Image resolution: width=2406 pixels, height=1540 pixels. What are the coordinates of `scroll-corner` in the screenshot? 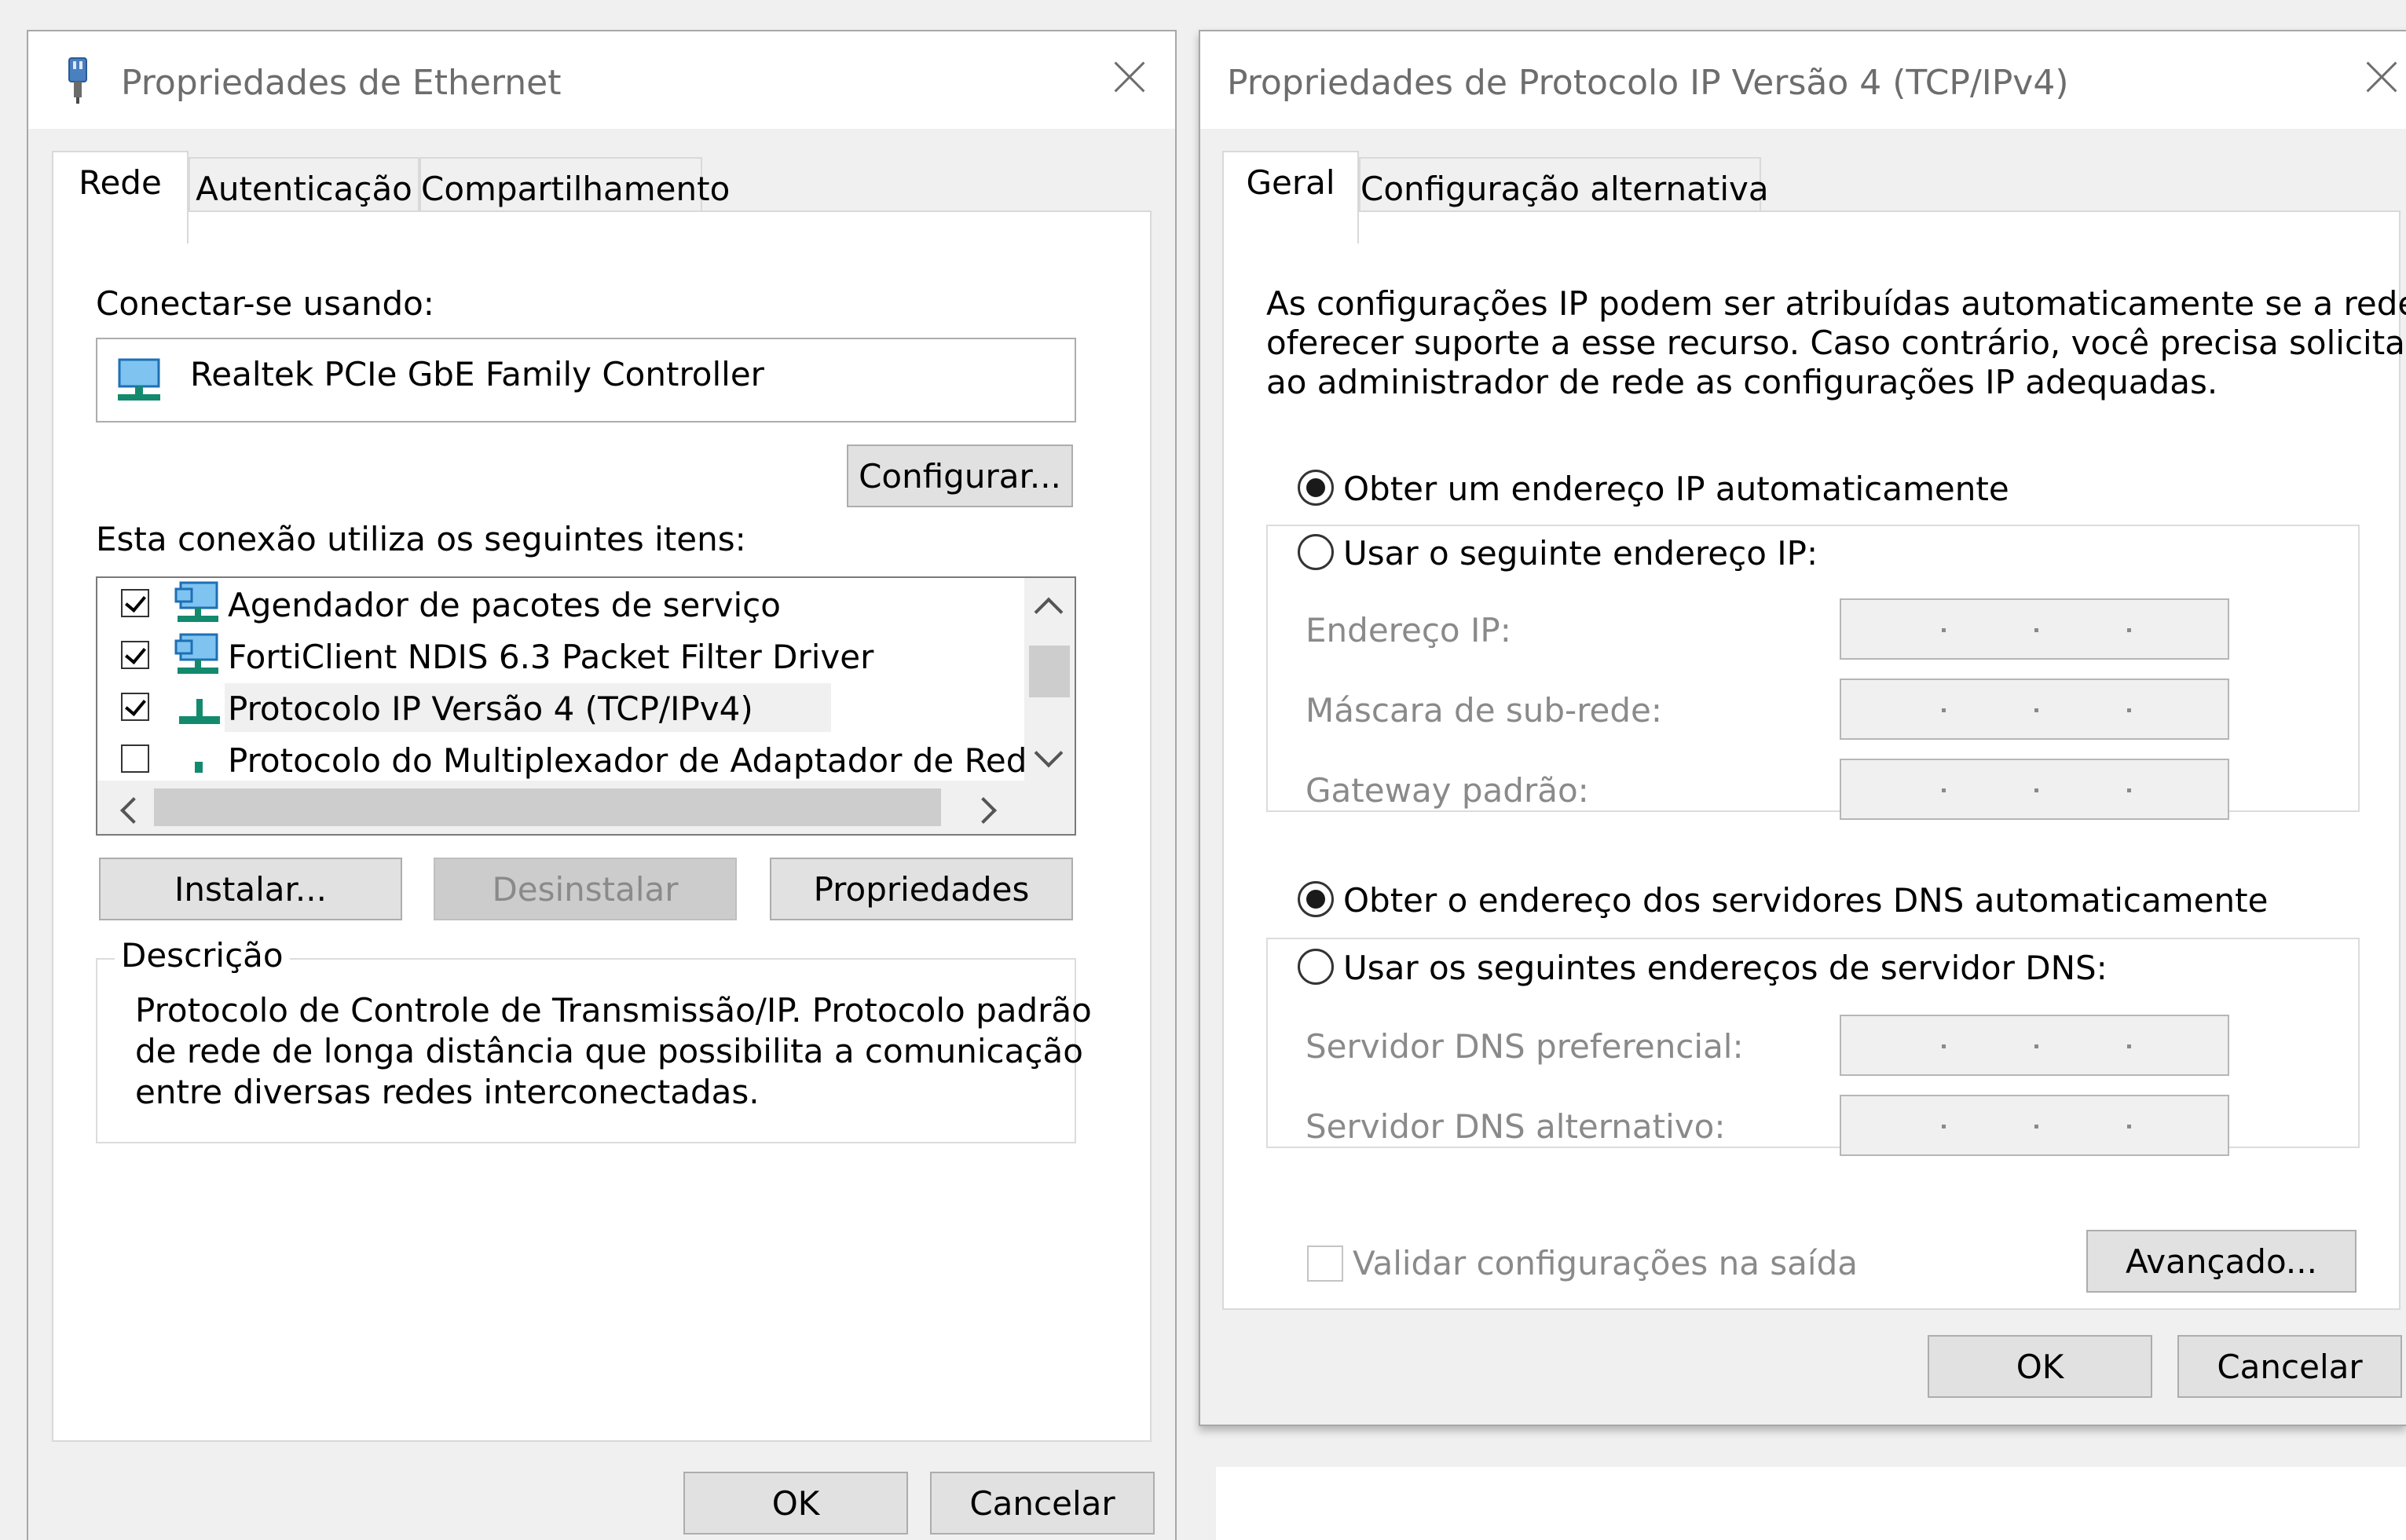 It's located at (1049, 807).